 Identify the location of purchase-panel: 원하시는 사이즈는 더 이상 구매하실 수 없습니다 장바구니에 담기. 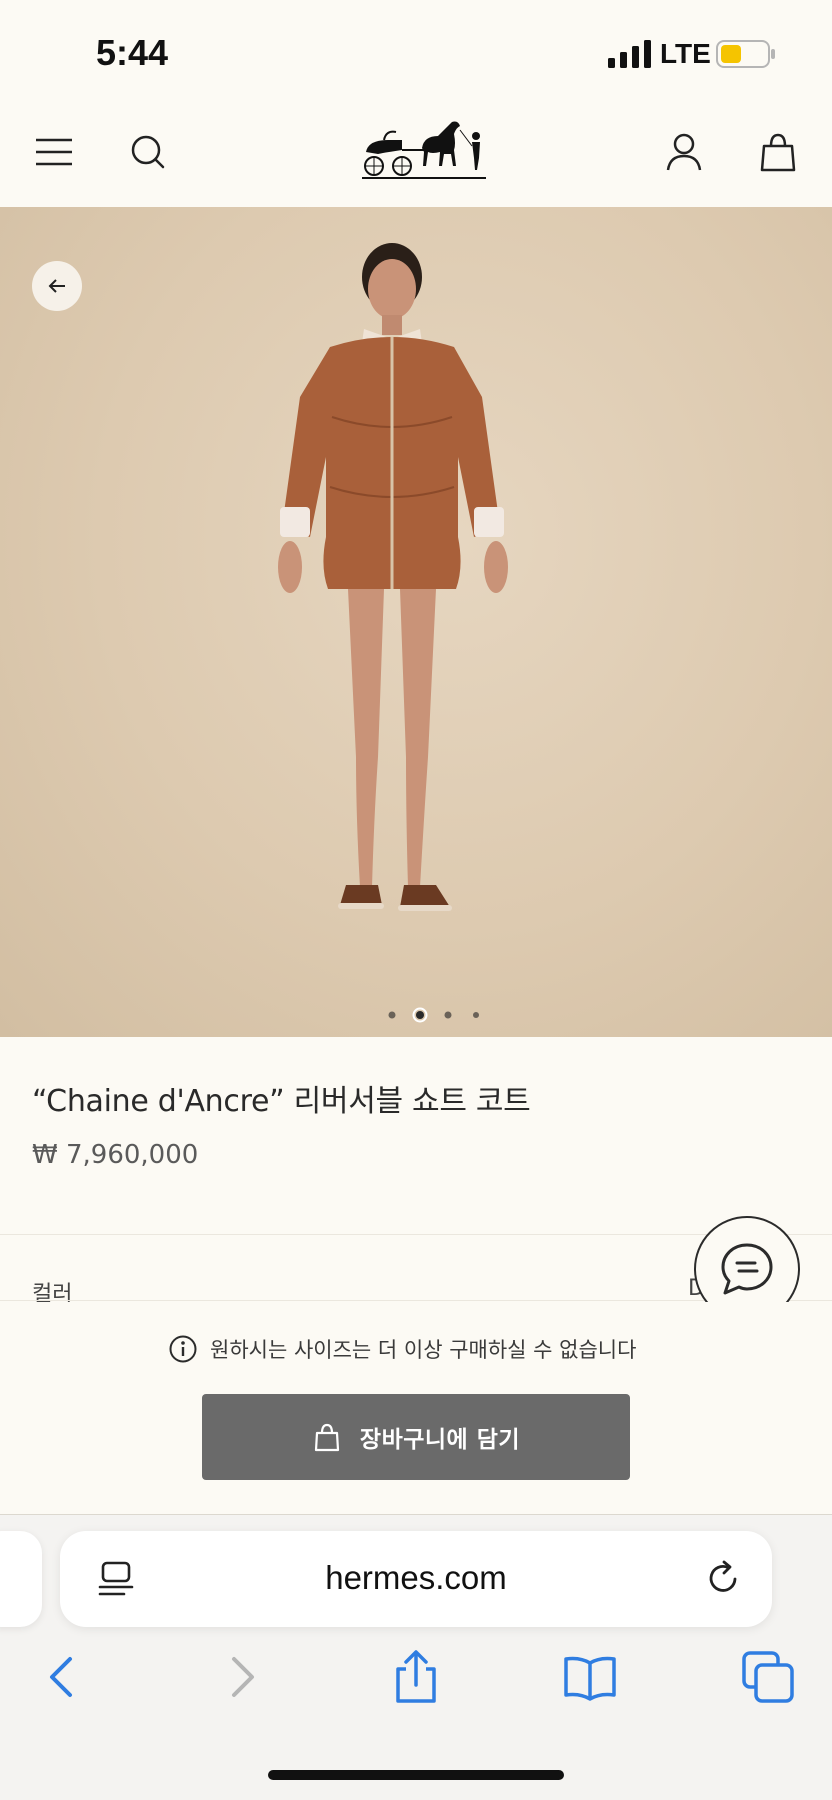
(416, 1408).